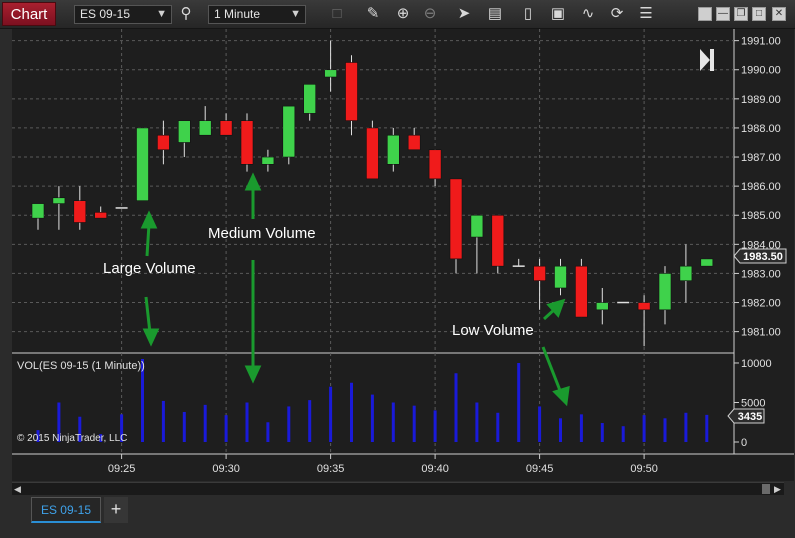 The width and height of the screenshot is (795, 538). I want to click on horizontal-scrollbar: ◀ ▶, so click(398, 489).